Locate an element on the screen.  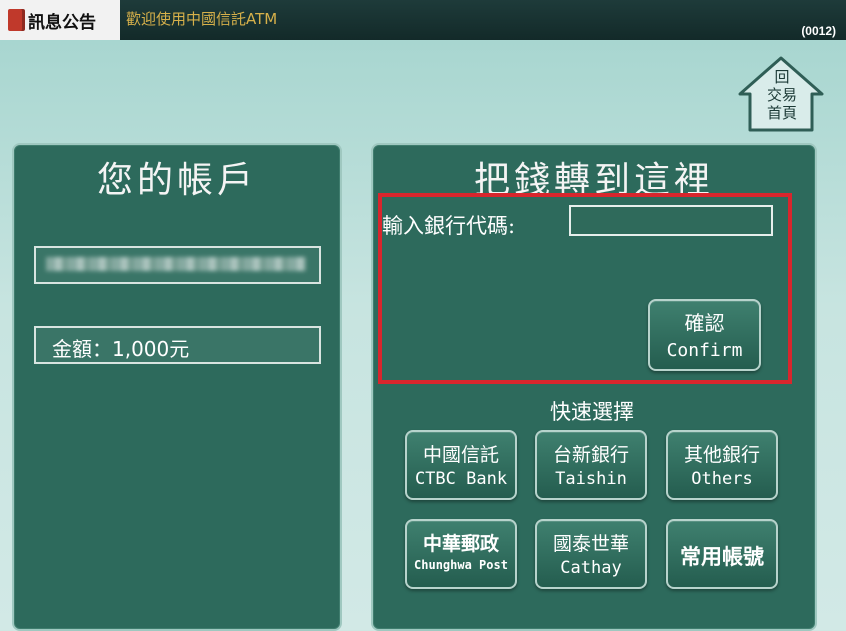
amount-box: 金額：1,000元 is located at coordinates (177, 345).